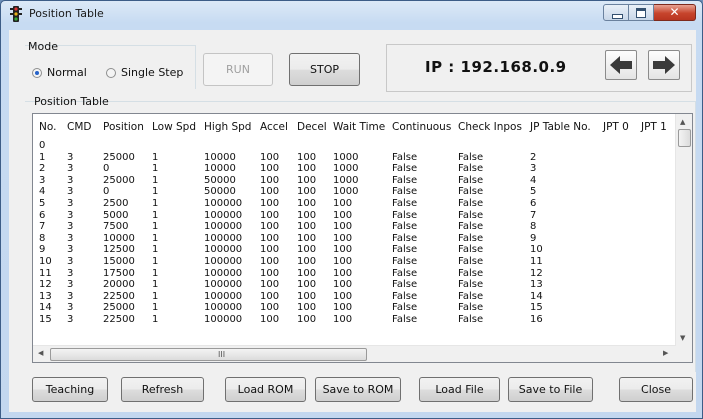 This screenshot has height=419, width=703. Describe the element at coordinates (353, 250) in the screenshot. I see `table-row: 9 3 12500 1 100000 100 100 100 False False 10` at that location.